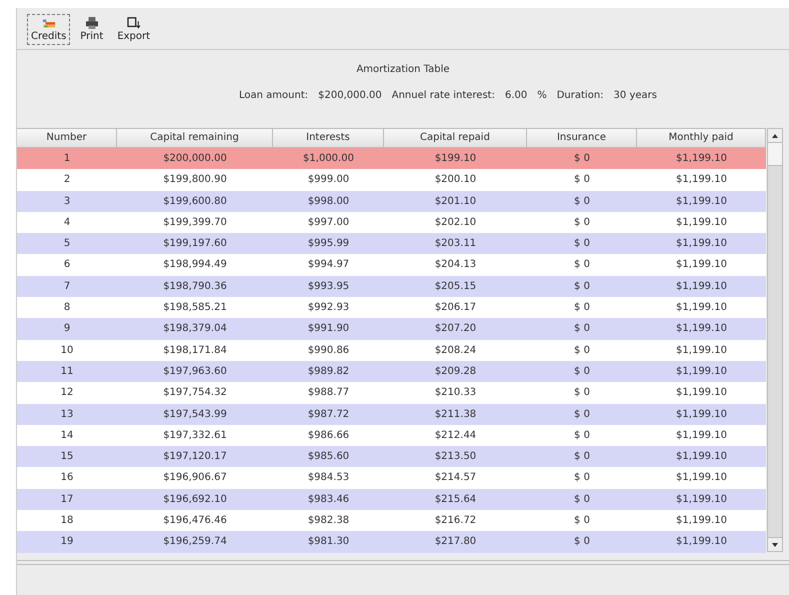 This screenshot has width=789, height=595. I want to click on table-cell-text: $988.77, so click(328, 393).